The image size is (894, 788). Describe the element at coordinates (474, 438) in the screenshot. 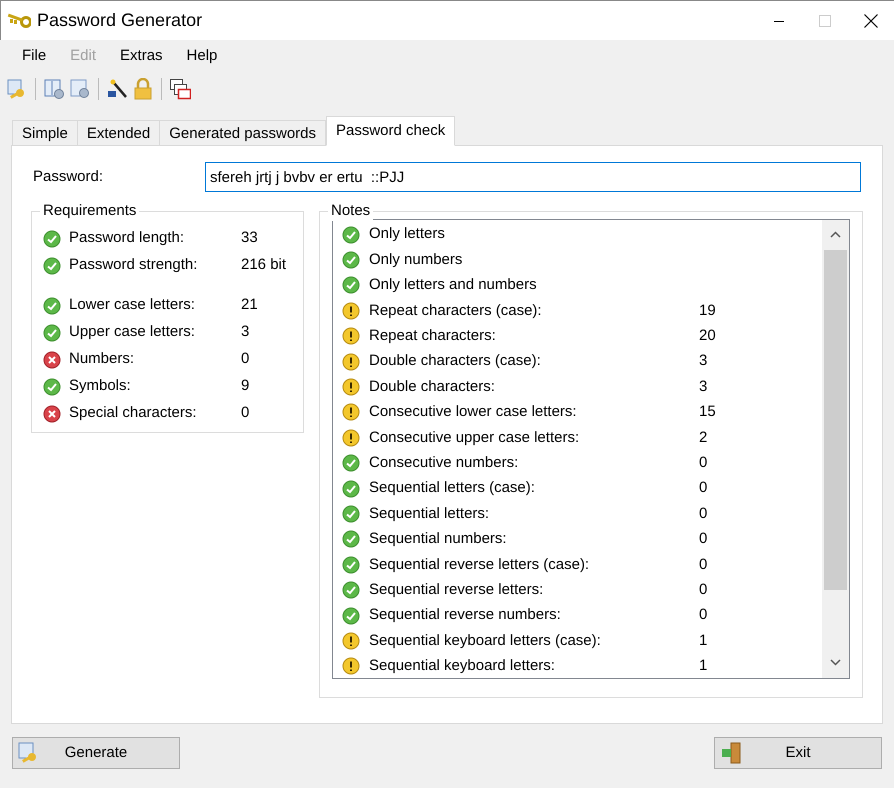

I see `note-label: Consecutive upper case letters:` at that location.